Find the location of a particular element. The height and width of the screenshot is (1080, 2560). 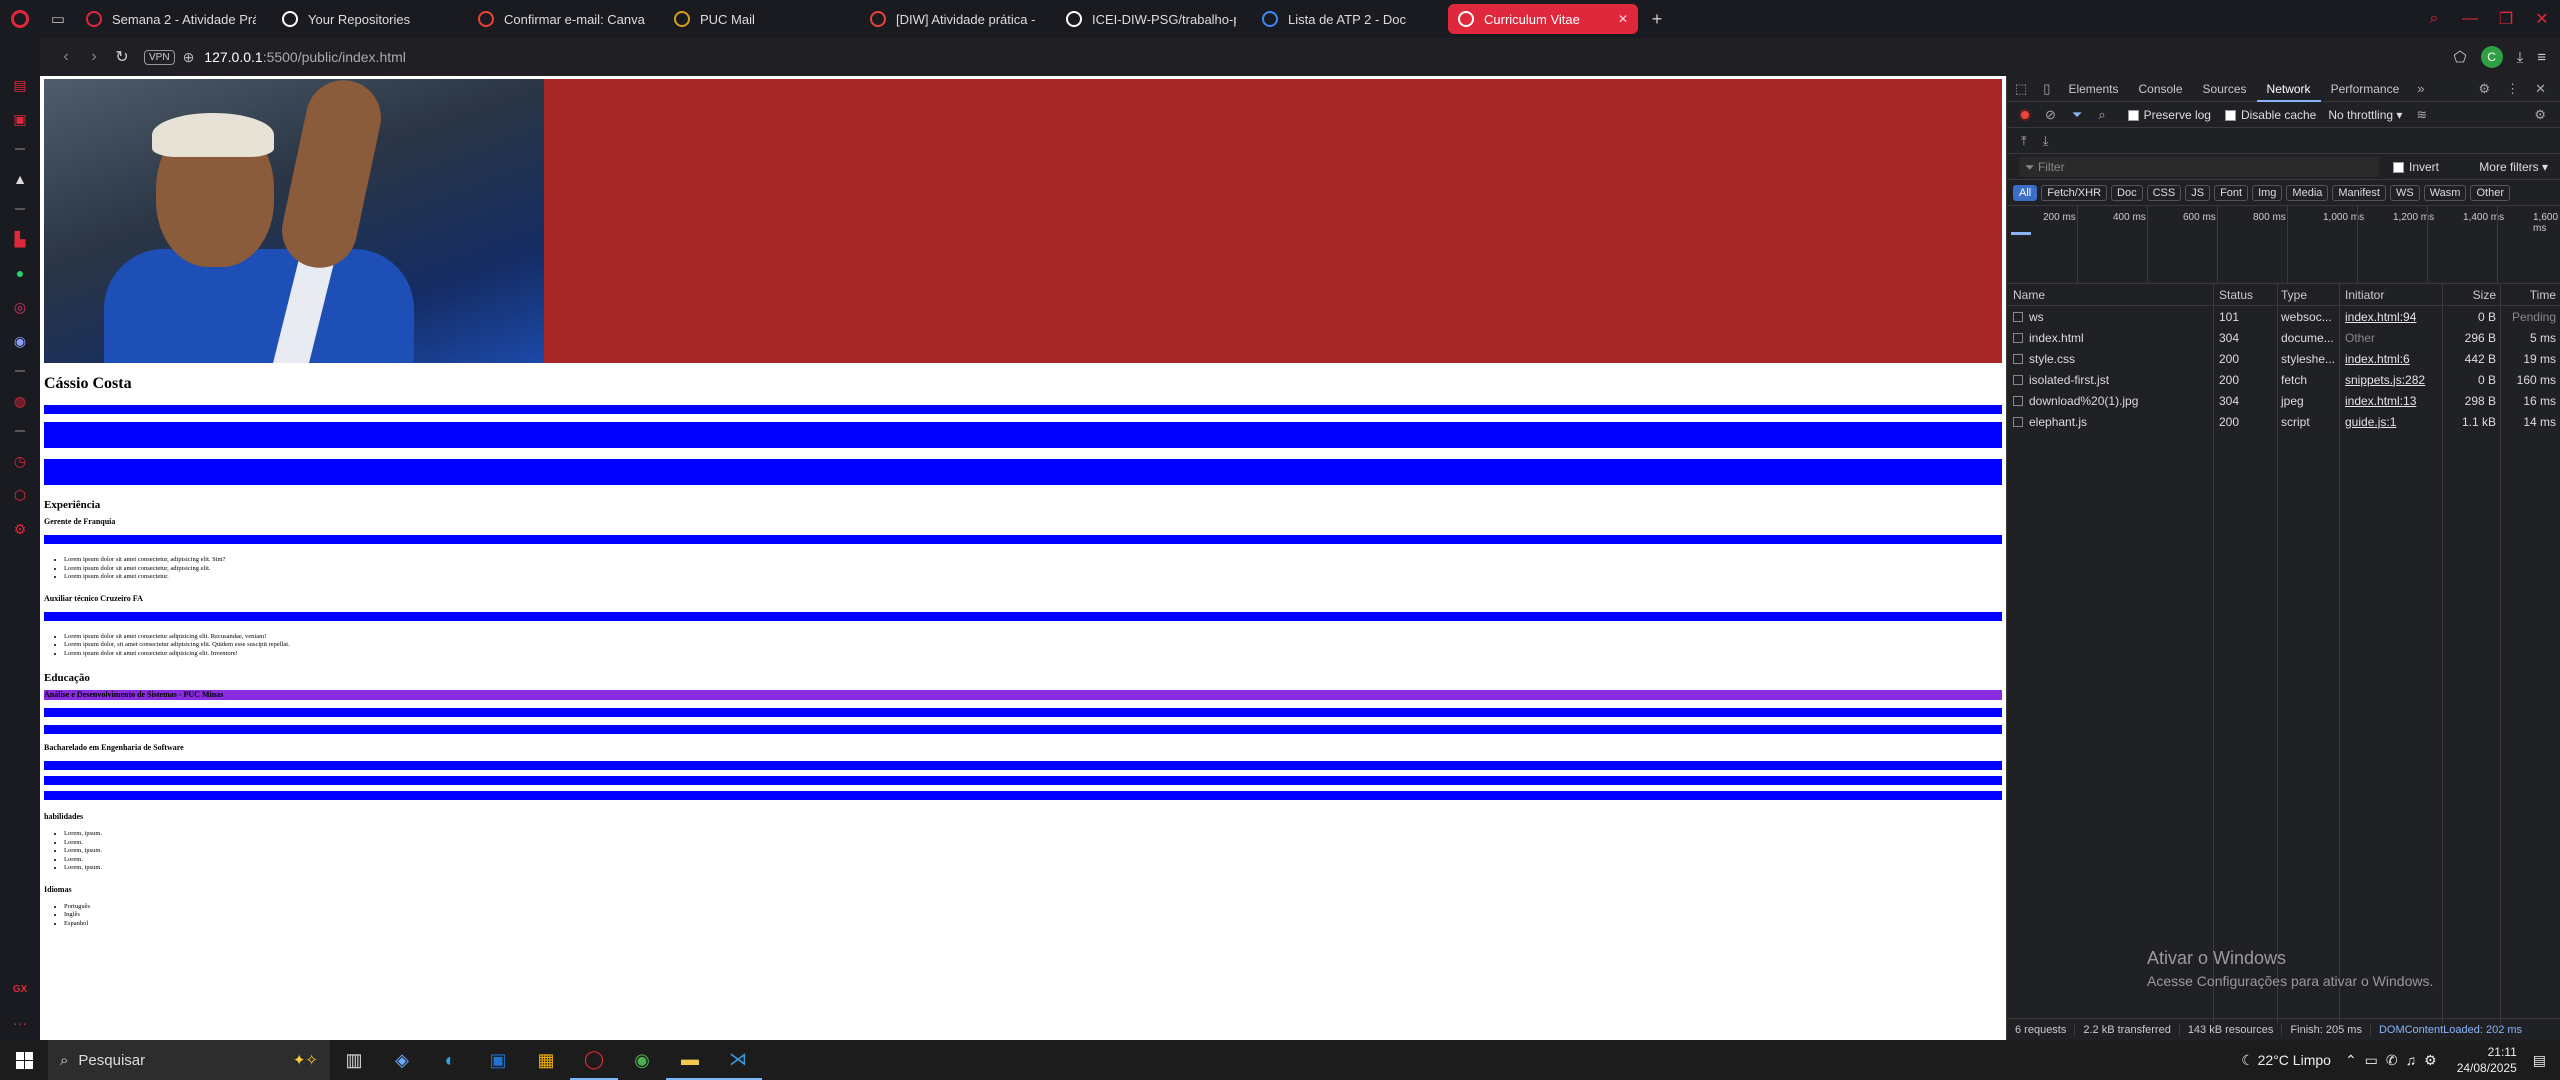

downloads-icon: ⤓ is located at coordinates (2520, 57).